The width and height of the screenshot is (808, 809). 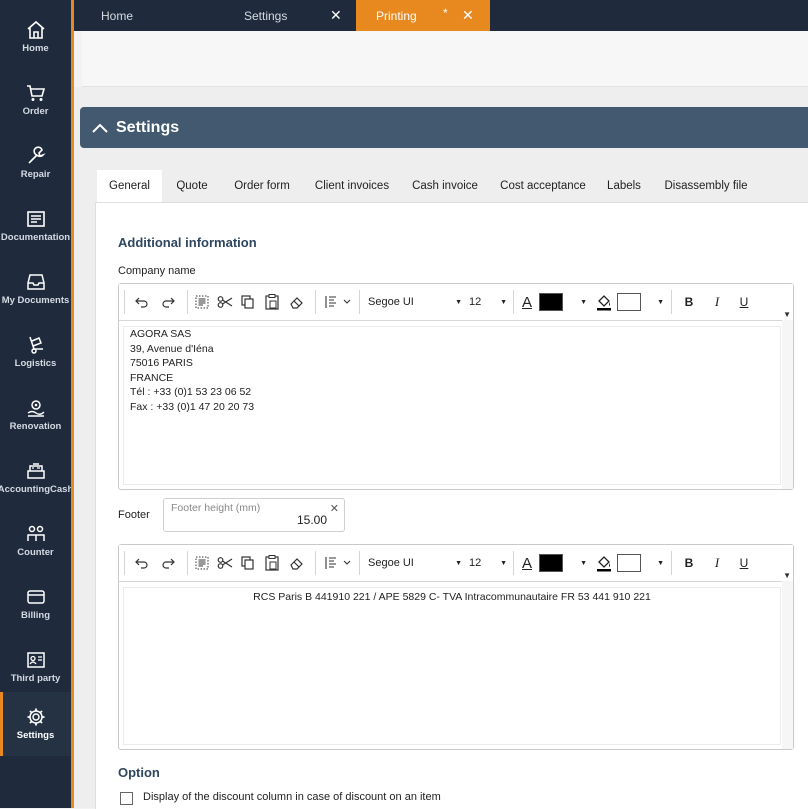 What do you see at coordinates (35, 282) in the screenshot?
I see `inbox-icon` at bounding box center [35, 282].